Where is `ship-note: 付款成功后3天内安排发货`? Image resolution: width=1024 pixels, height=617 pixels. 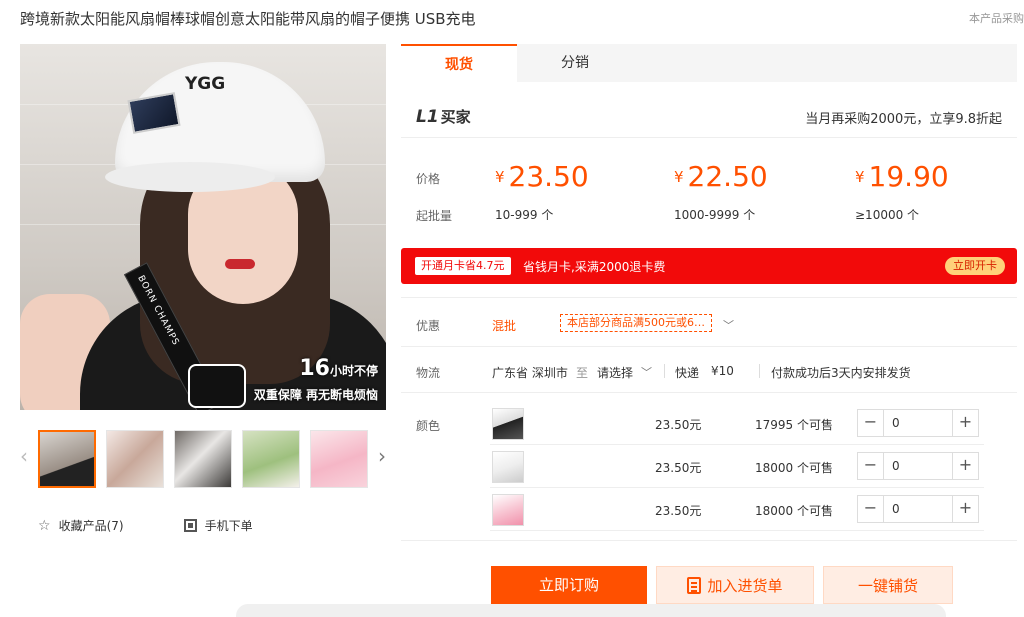
ship-note: 付款成功后3天内安排发货 is located at coordinates (841, 373).